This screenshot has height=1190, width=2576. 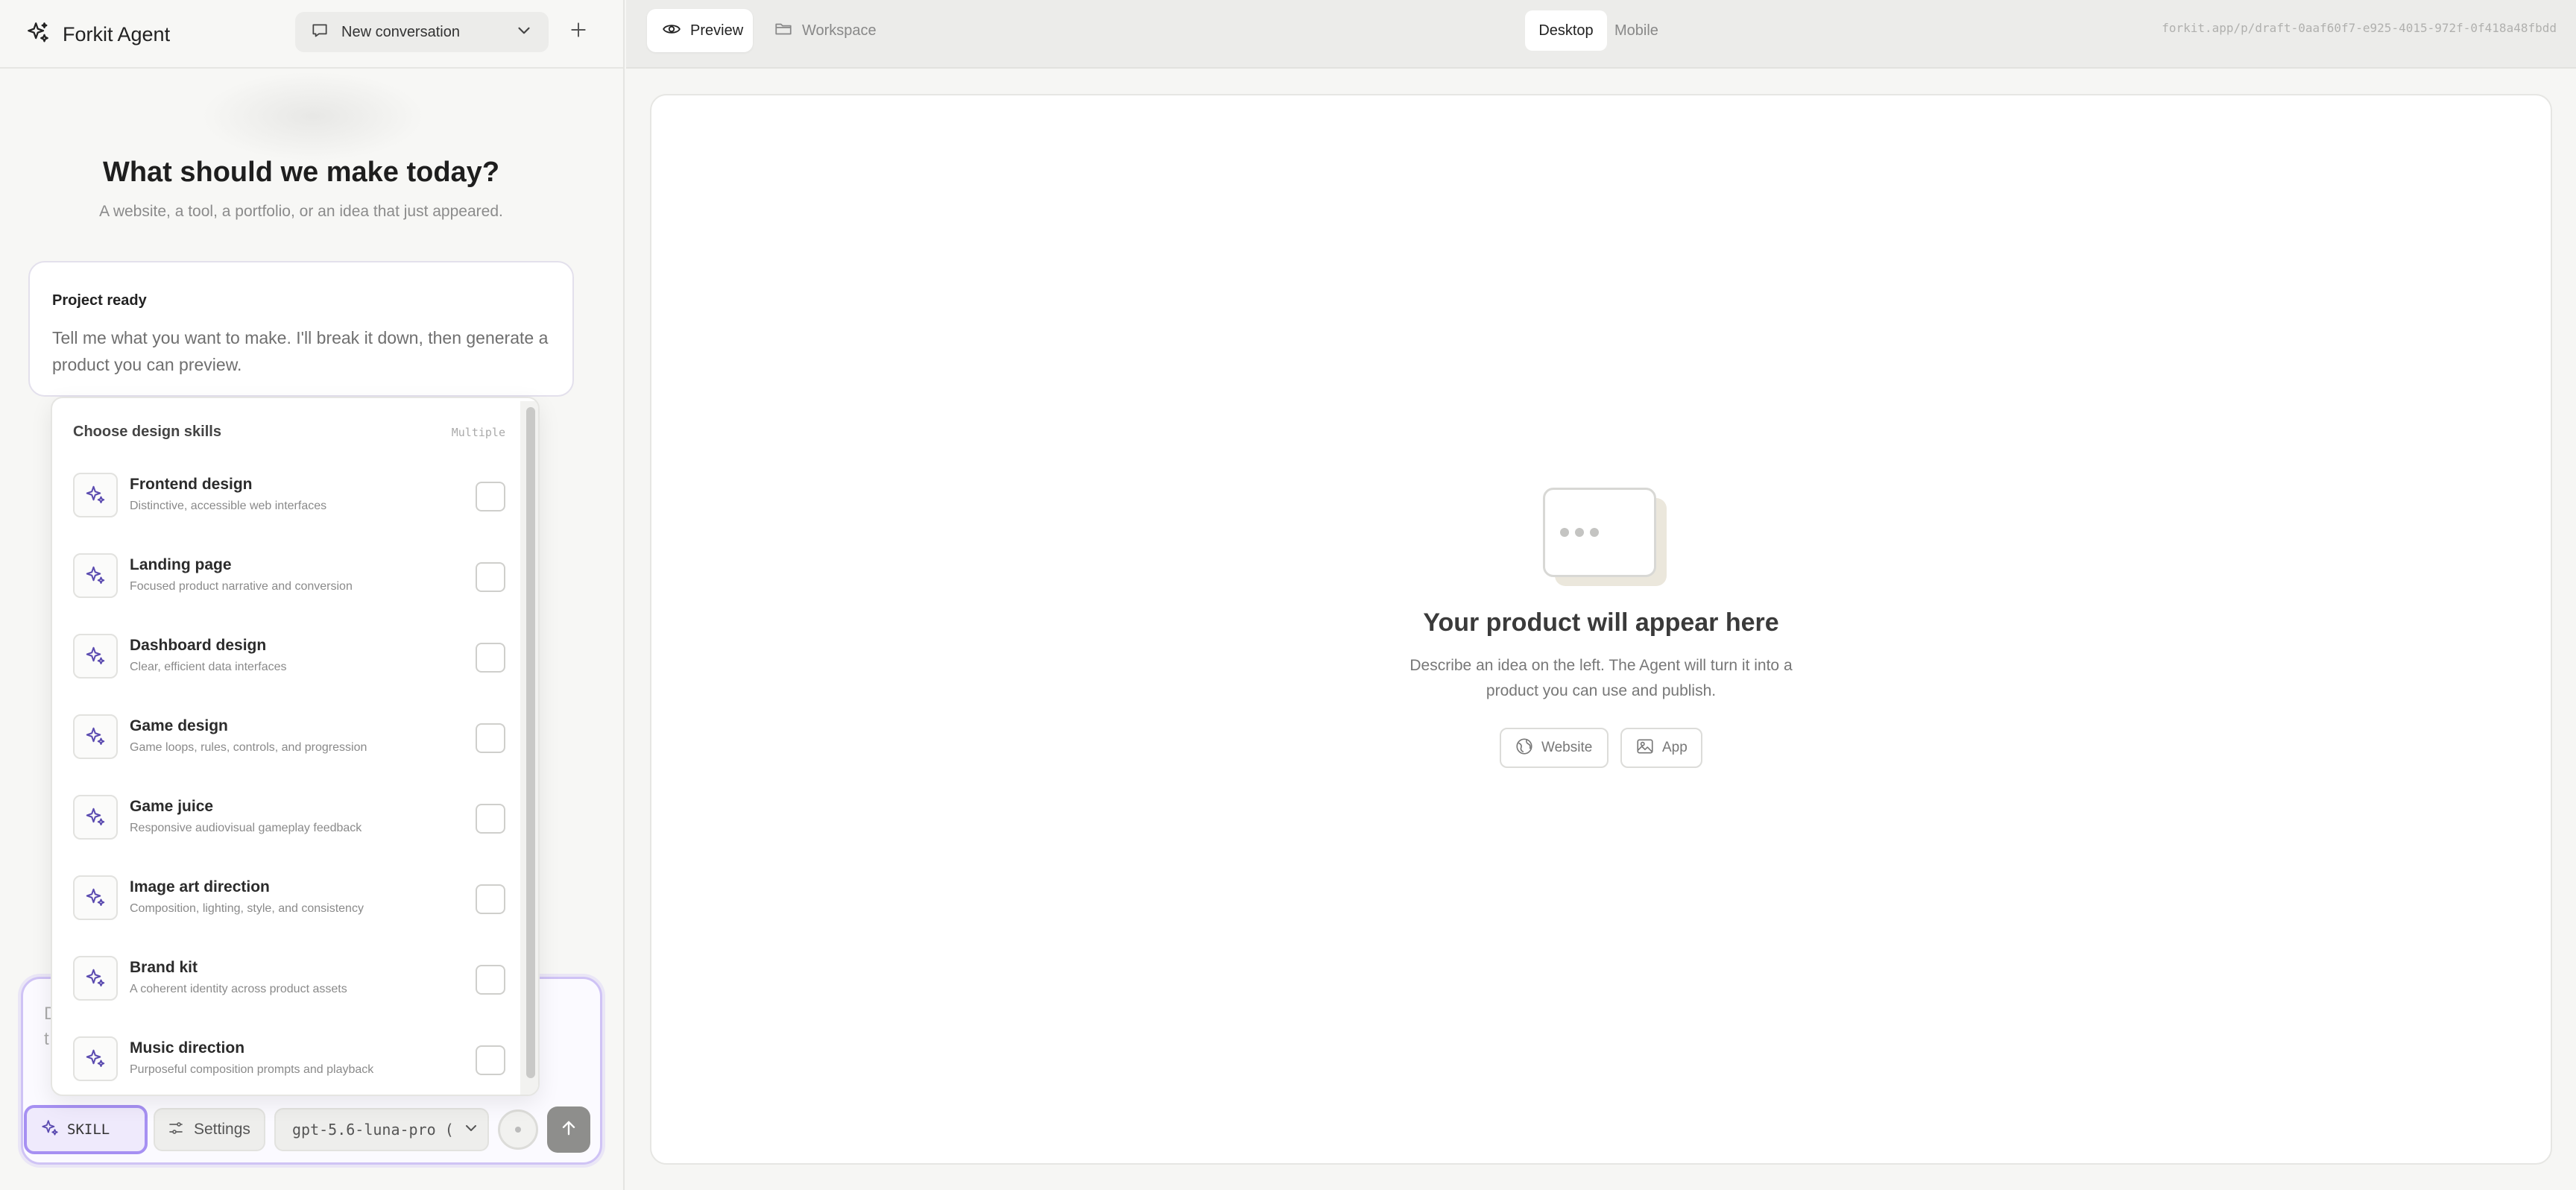 What do you see at coordinates (147, 432) in the screenshot?
I see `skills-menu-title: Choose design skills` at bounding box center [147, 432].